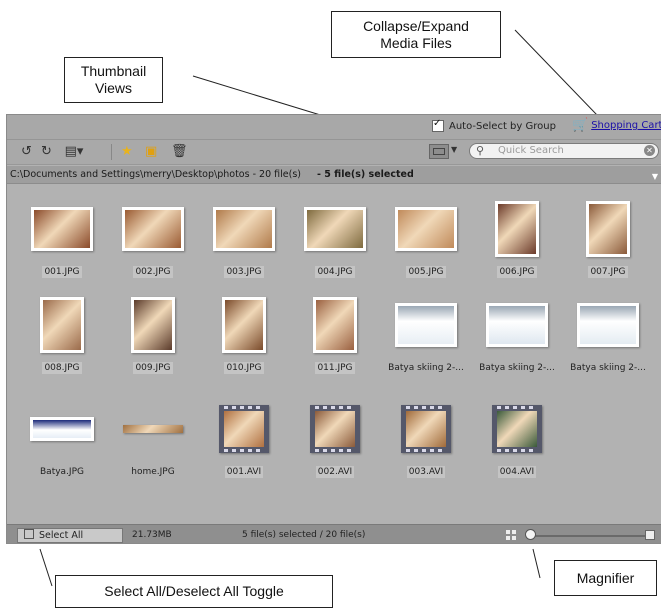  Describe the element at coordinates (365, 174) in the screenshot. I see `selected-count: - 5 file(s) selected` at that location.